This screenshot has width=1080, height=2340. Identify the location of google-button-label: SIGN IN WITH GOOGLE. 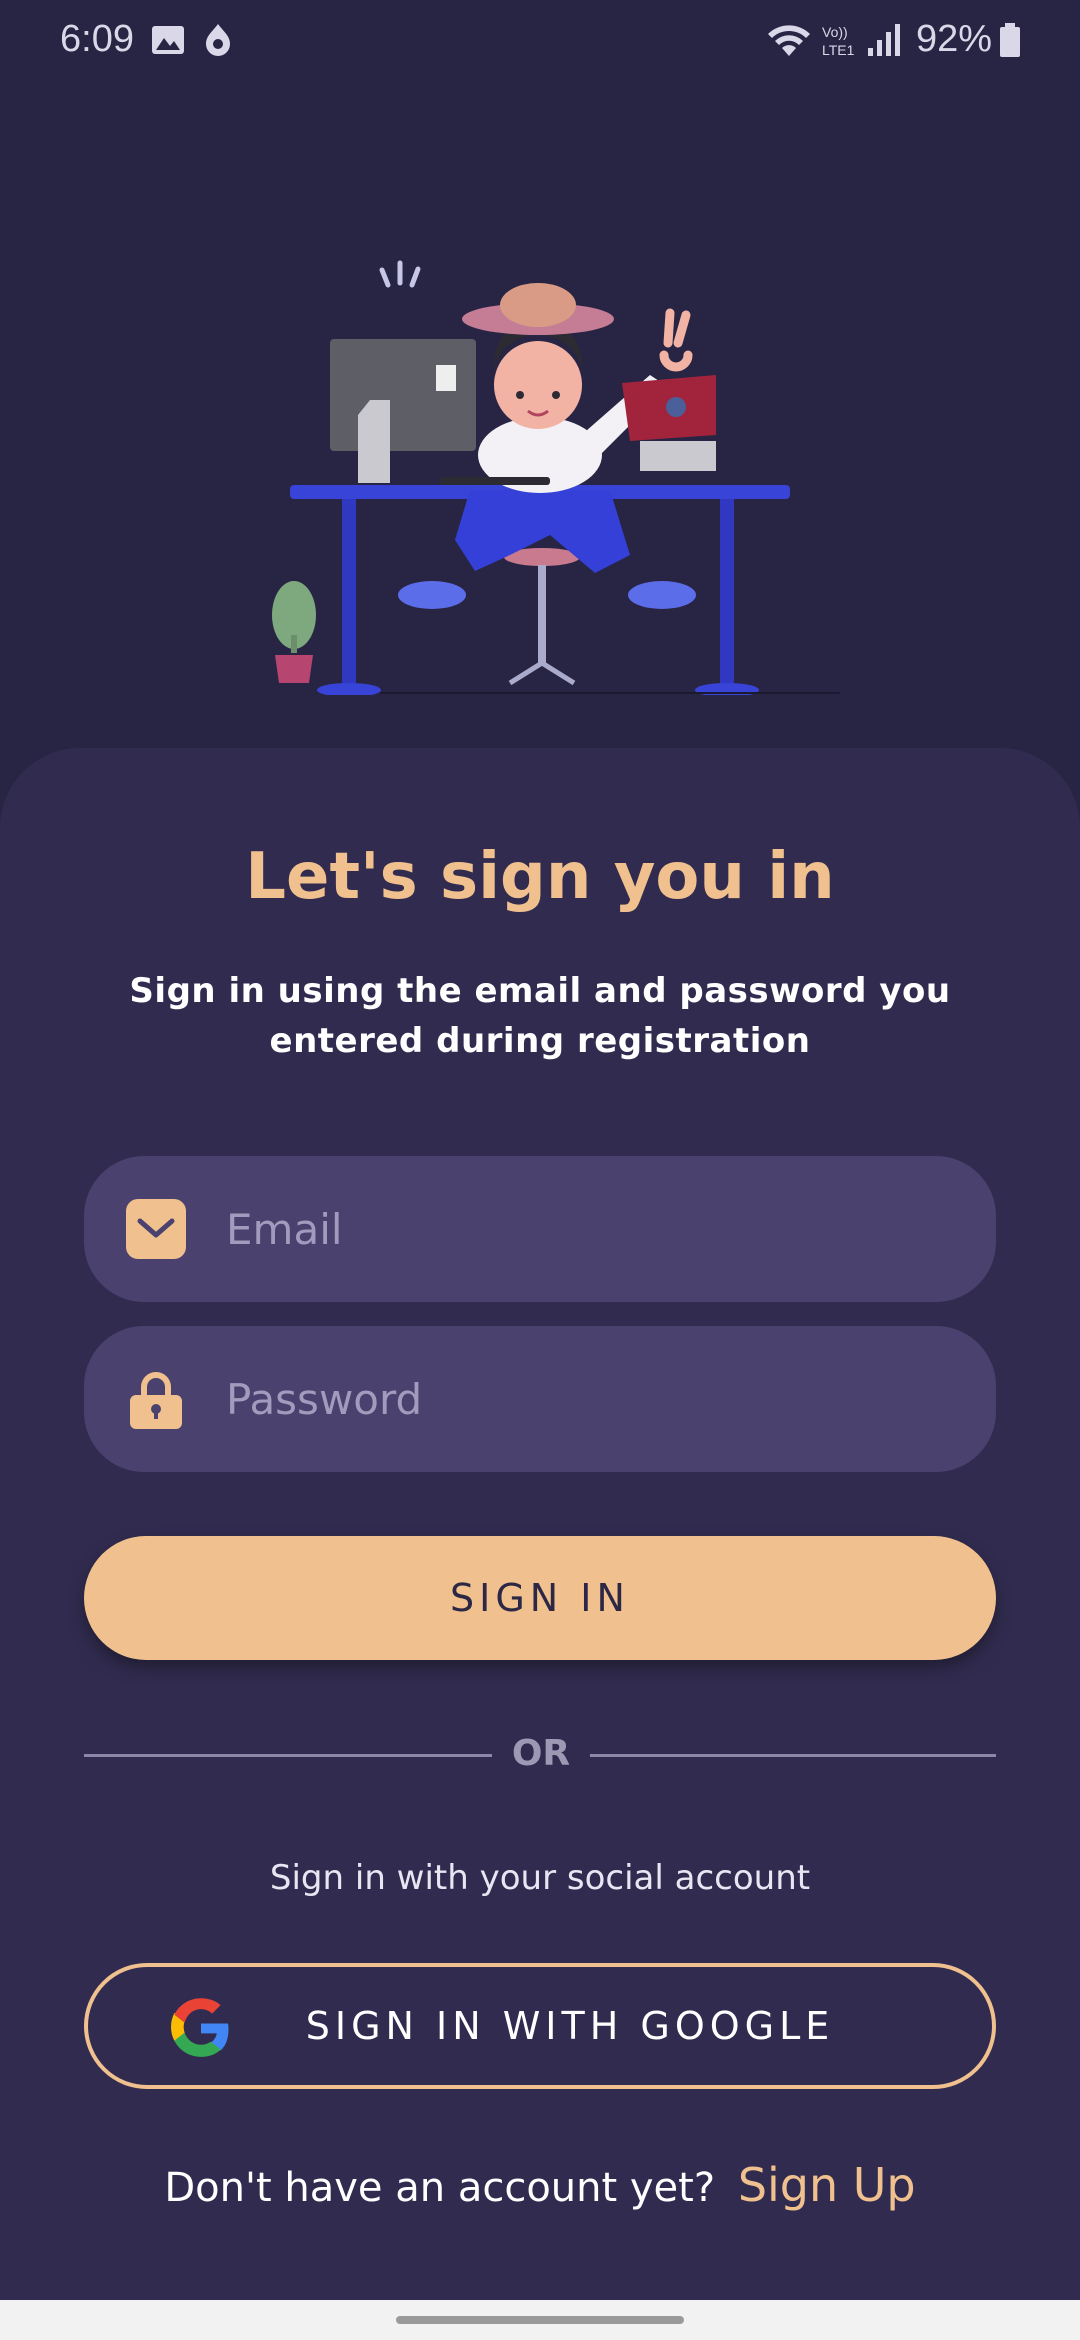
(570, 2026).